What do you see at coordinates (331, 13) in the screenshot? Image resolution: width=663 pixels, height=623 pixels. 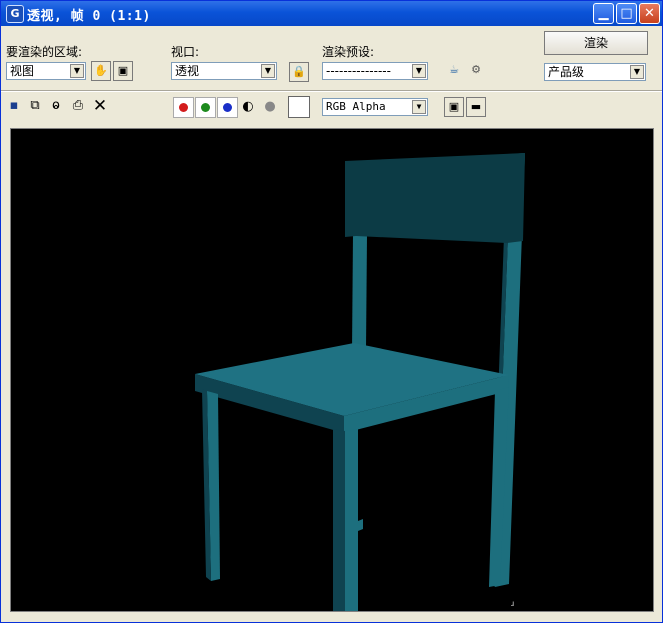 I see `title-bar: G 透视, 帧 0 (1:1) ▁ □ ✕` at bounding box center [331, 13].